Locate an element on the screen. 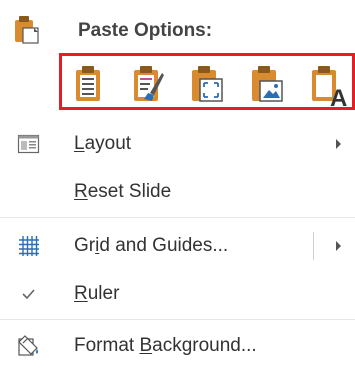 Image resolution: width=355 pixels, height=370 pixels. use-destination-theme-icon is located at coordinates (90, 84).